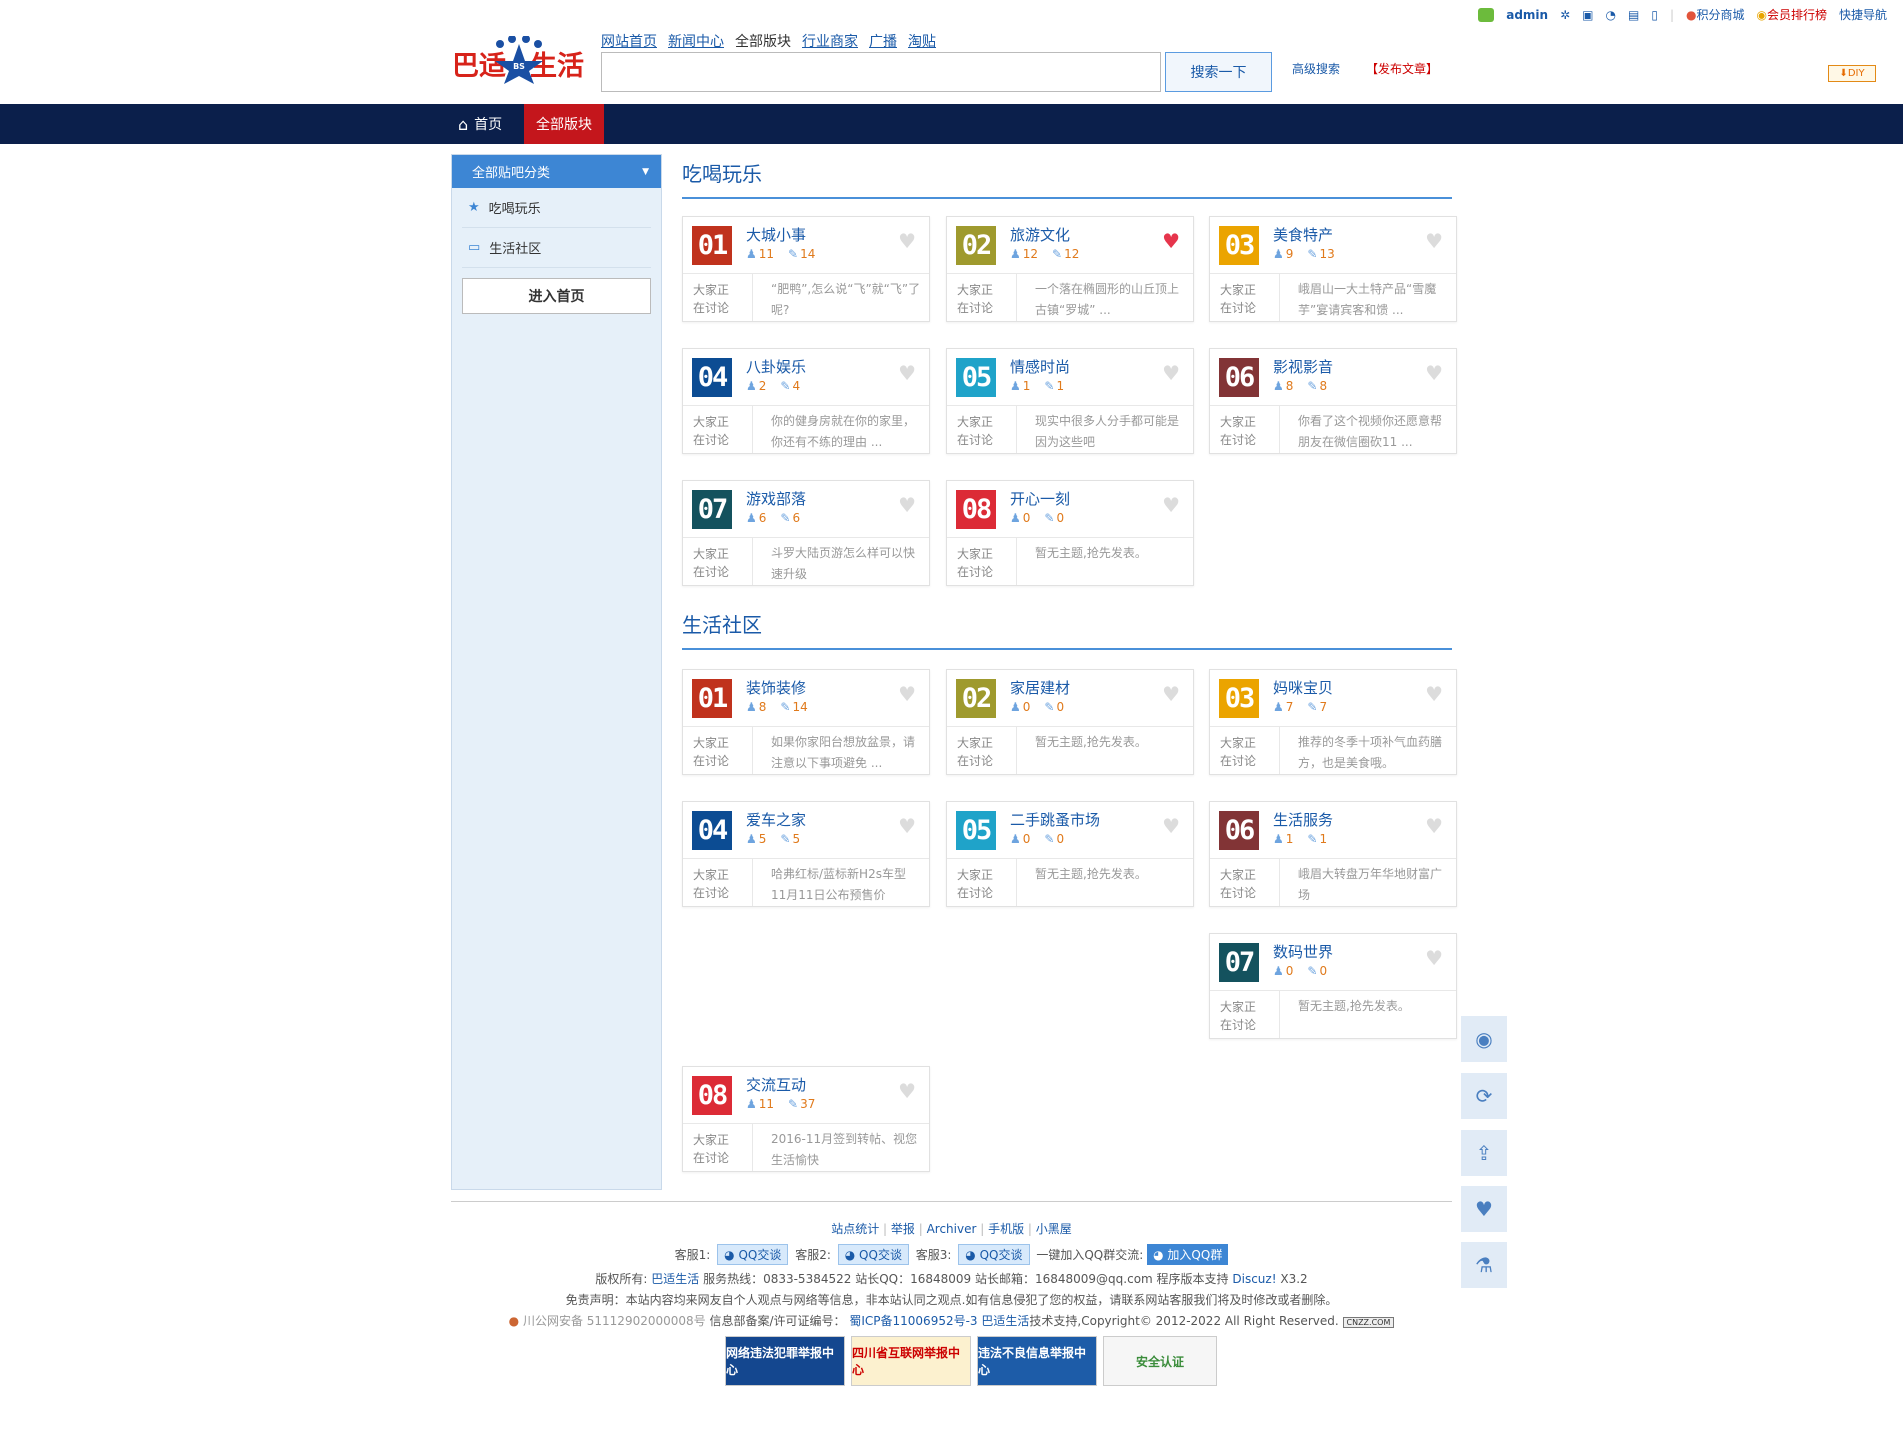 The height and width of the screenshot is (1441, 1903). What do you see at coordinates (1070, 722) in the screenshot?
I see `forum-card: 02 家居建材 ♟ 0 ✎ 0 ♥ 大家正 在讨论 暂无主题,抢先发表。` at bounding box center [1070, 722].